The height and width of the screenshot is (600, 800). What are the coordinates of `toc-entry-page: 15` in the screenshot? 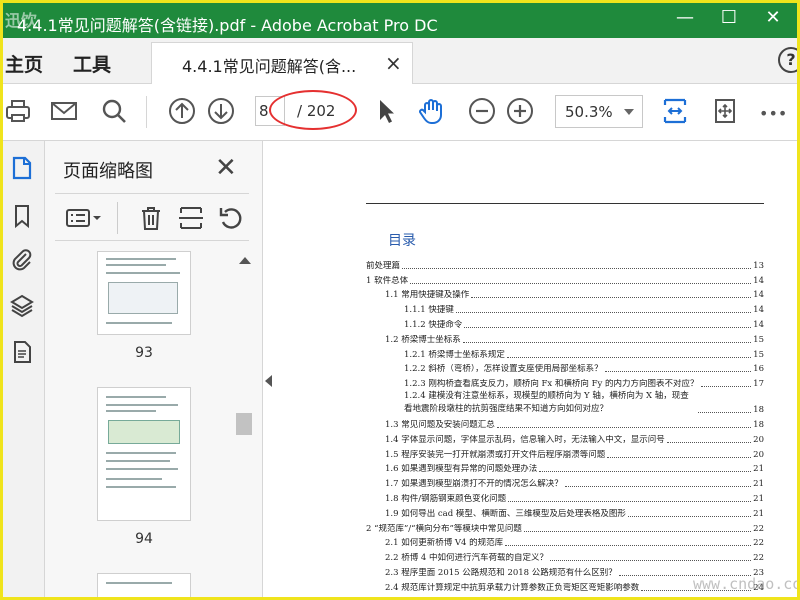 It's located at (758, 339).